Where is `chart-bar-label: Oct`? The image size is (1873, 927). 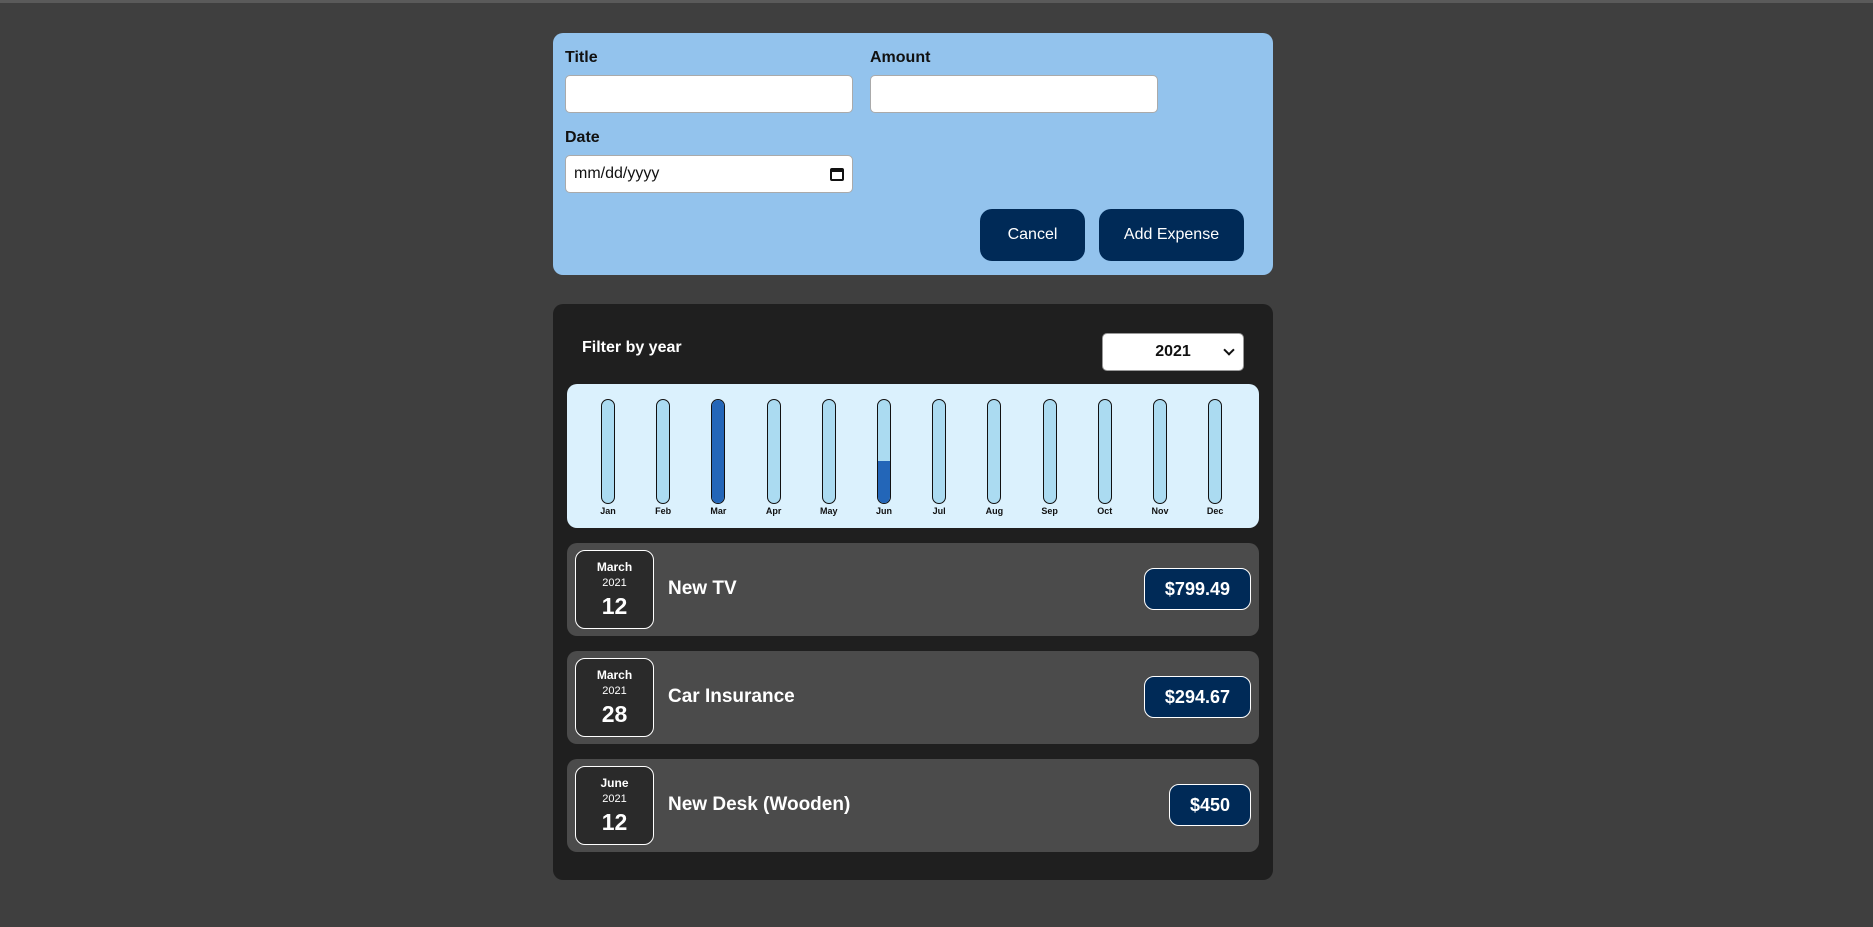
chart-bar-label: Oct is located at coordinates (1105, 511).